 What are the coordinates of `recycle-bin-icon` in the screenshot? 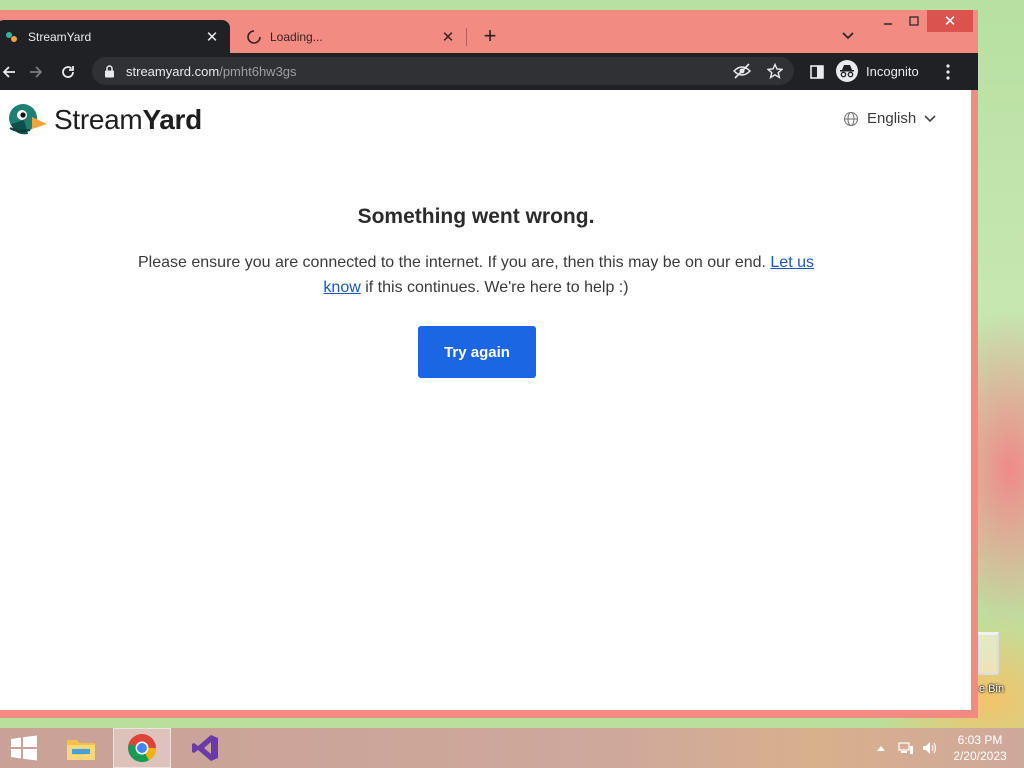 It's located at (988, 653).